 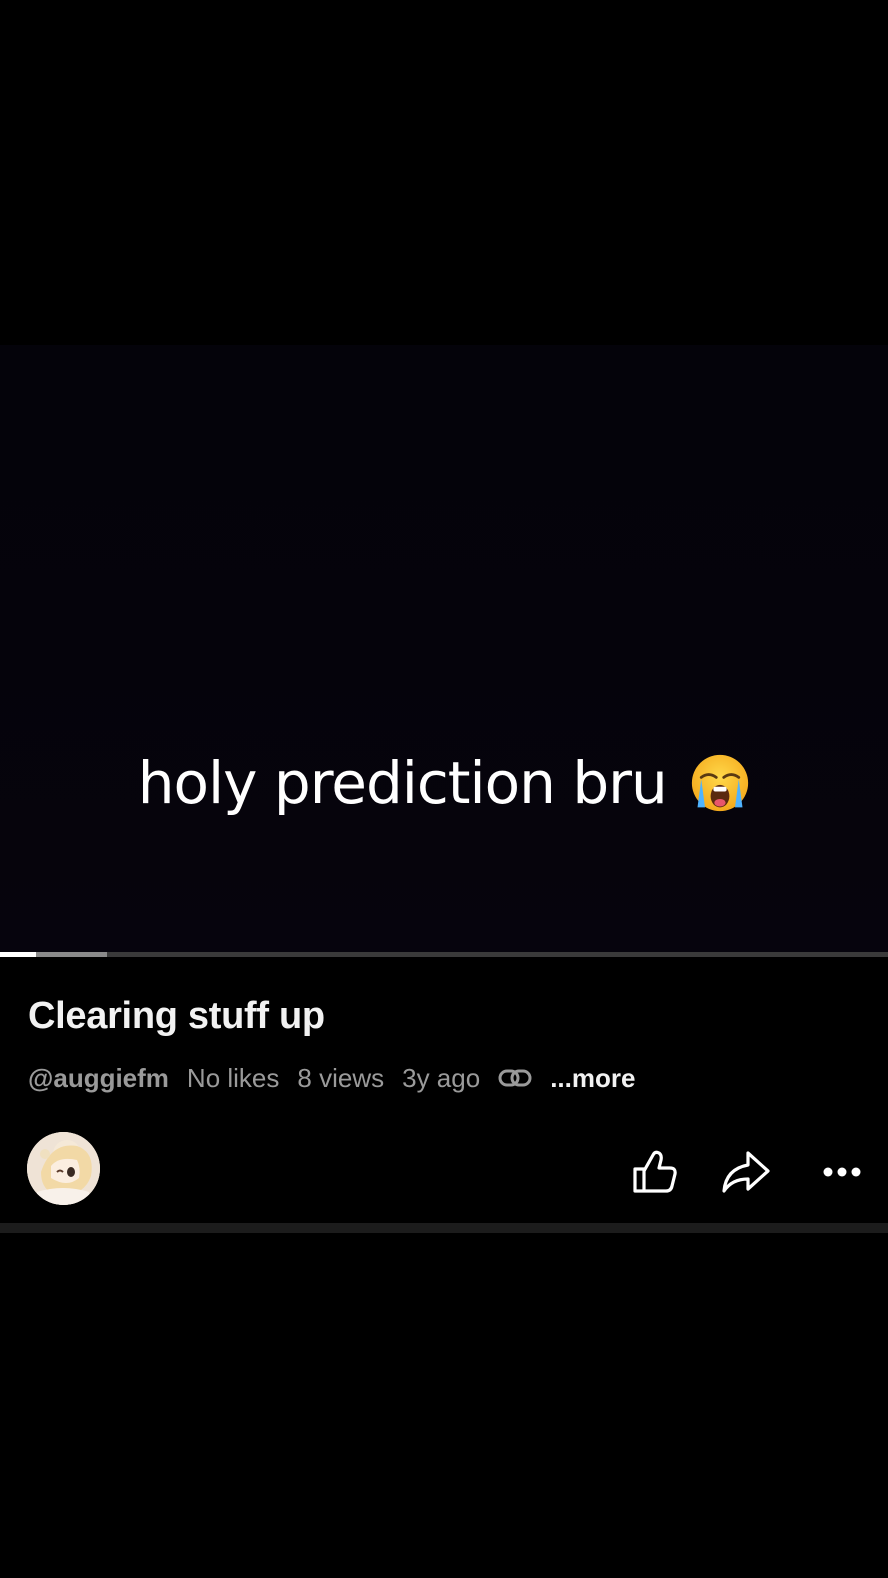 I want to click on likes-count: No likes, so click(x=233, y=1077).